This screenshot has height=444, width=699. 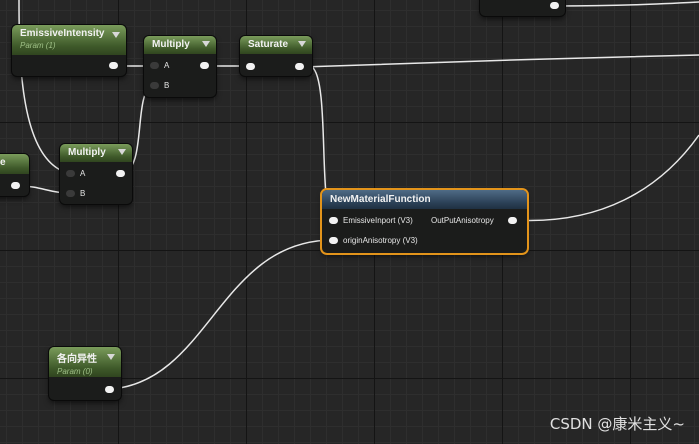 I want to click on anisotropy-param-node: 各向异性 Param (0), so click(x=85, y=373).